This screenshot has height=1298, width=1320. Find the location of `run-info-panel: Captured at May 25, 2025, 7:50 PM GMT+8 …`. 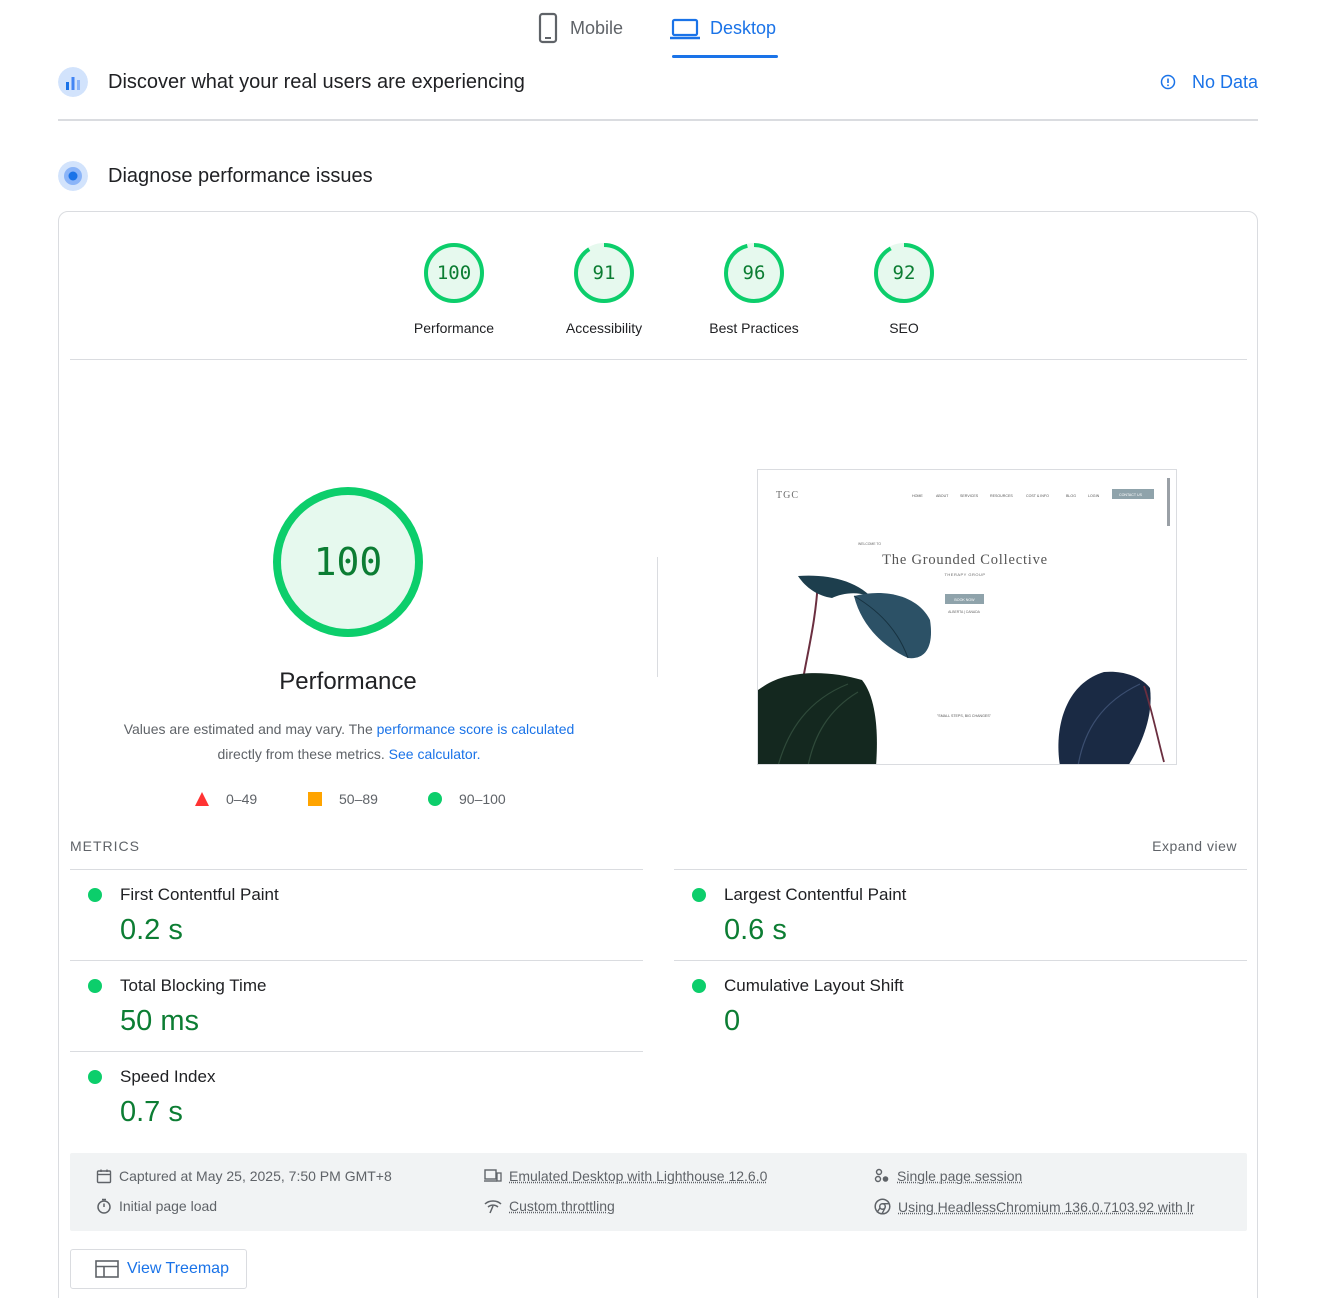

run-info-panel: Captured at May 25, 2025, 7:50 PM GMT+8 … is located at coordinates (658, 1192).